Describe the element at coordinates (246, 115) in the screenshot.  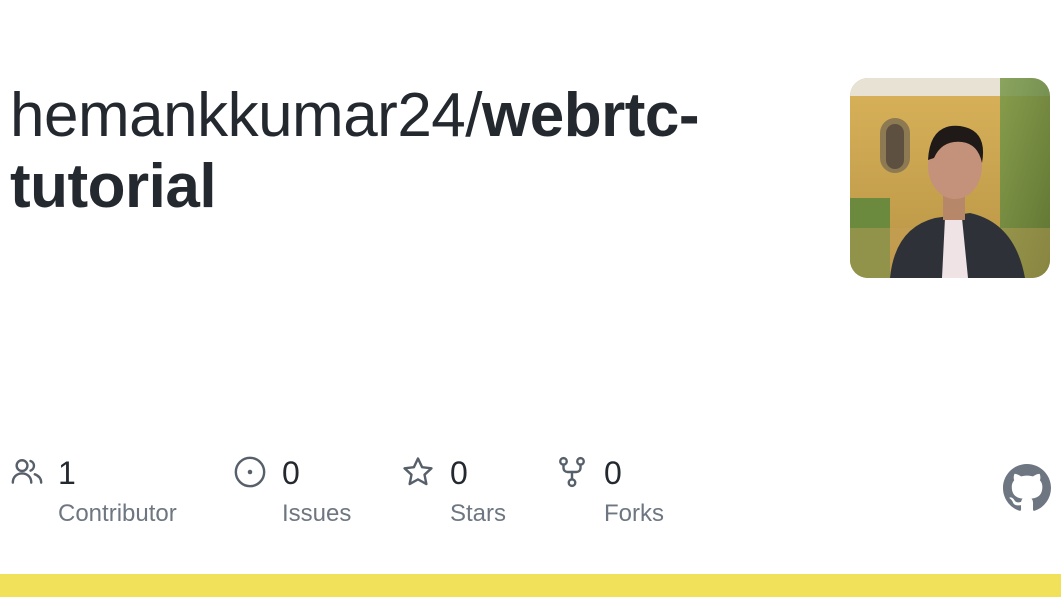
I see `repo-owner: hemankkumar24/` at that location.